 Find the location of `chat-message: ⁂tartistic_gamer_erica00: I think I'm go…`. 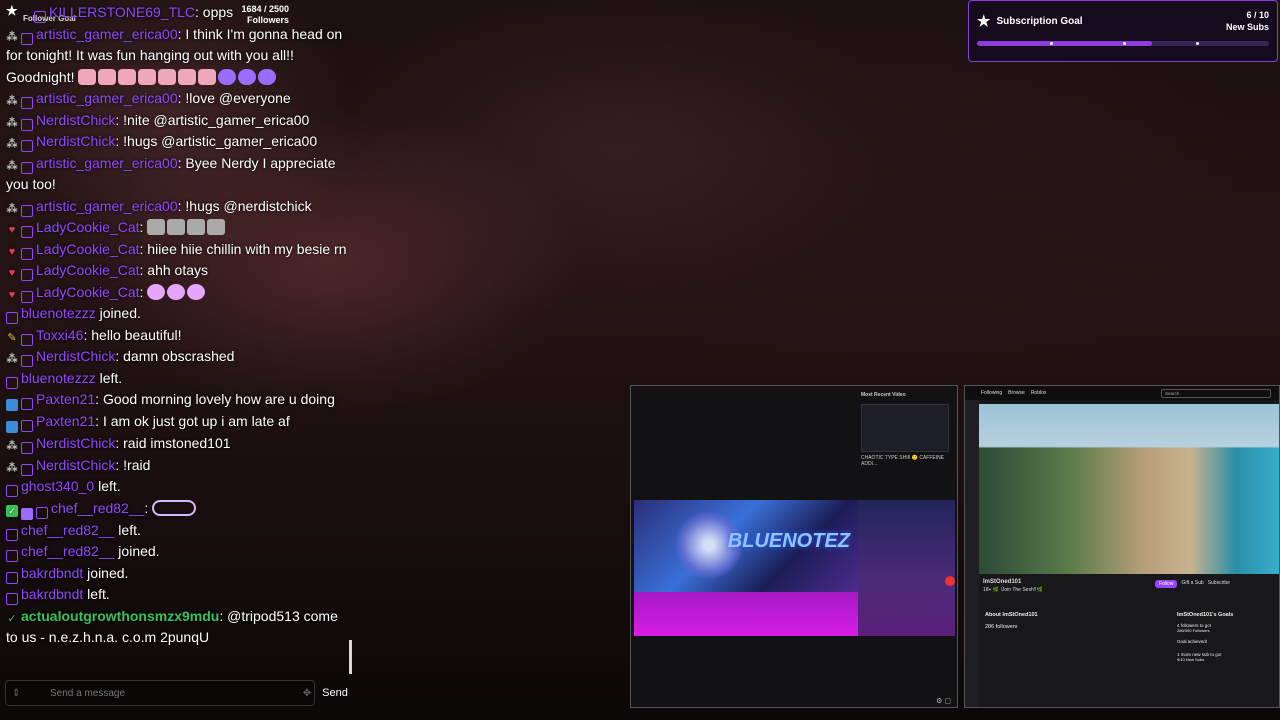

chat-message: ⁂tartistic_gamer_erica00: I think I'm go… is located at coordinates (177, 56).